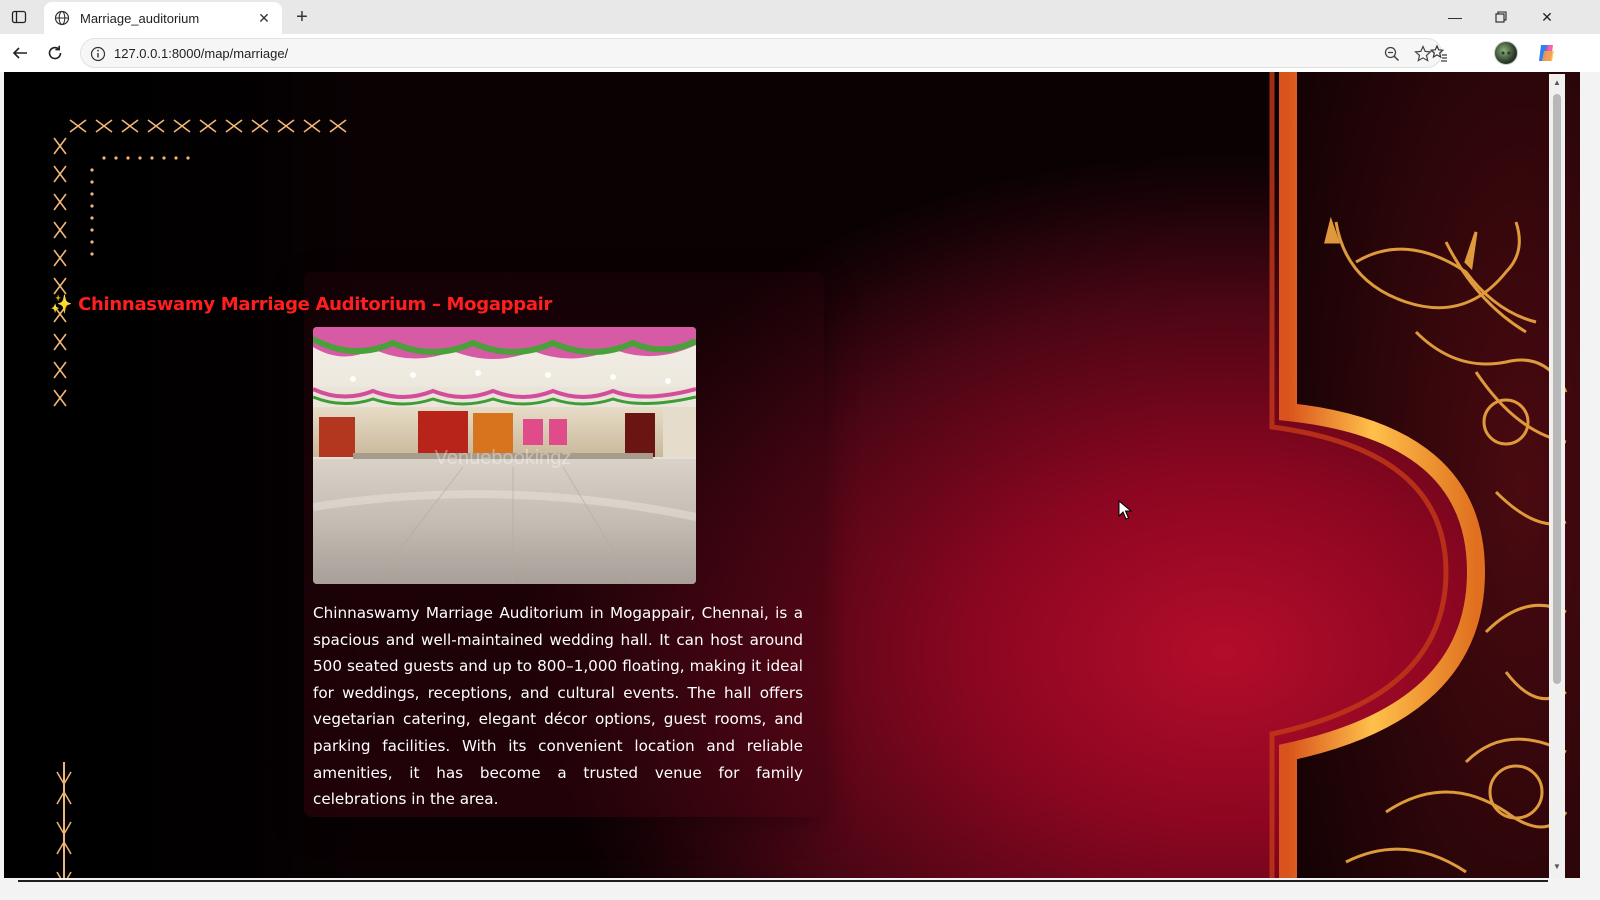 This screenshot has height=900, width=1600. I want to click on scrollbar-thumb, so click(1557, 389).